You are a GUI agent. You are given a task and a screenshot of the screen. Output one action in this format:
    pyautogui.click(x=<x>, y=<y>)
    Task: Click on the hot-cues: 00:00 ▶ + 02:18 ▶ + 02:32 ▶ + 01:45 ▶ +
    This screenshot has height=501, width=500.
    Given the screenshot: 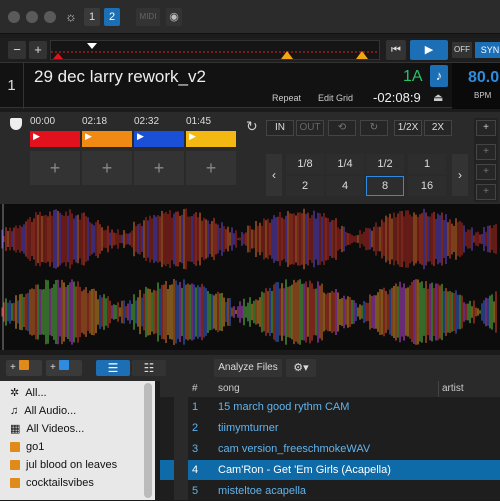 What is the action you would take?
    pyautogui.click(x=134, y=157)
    